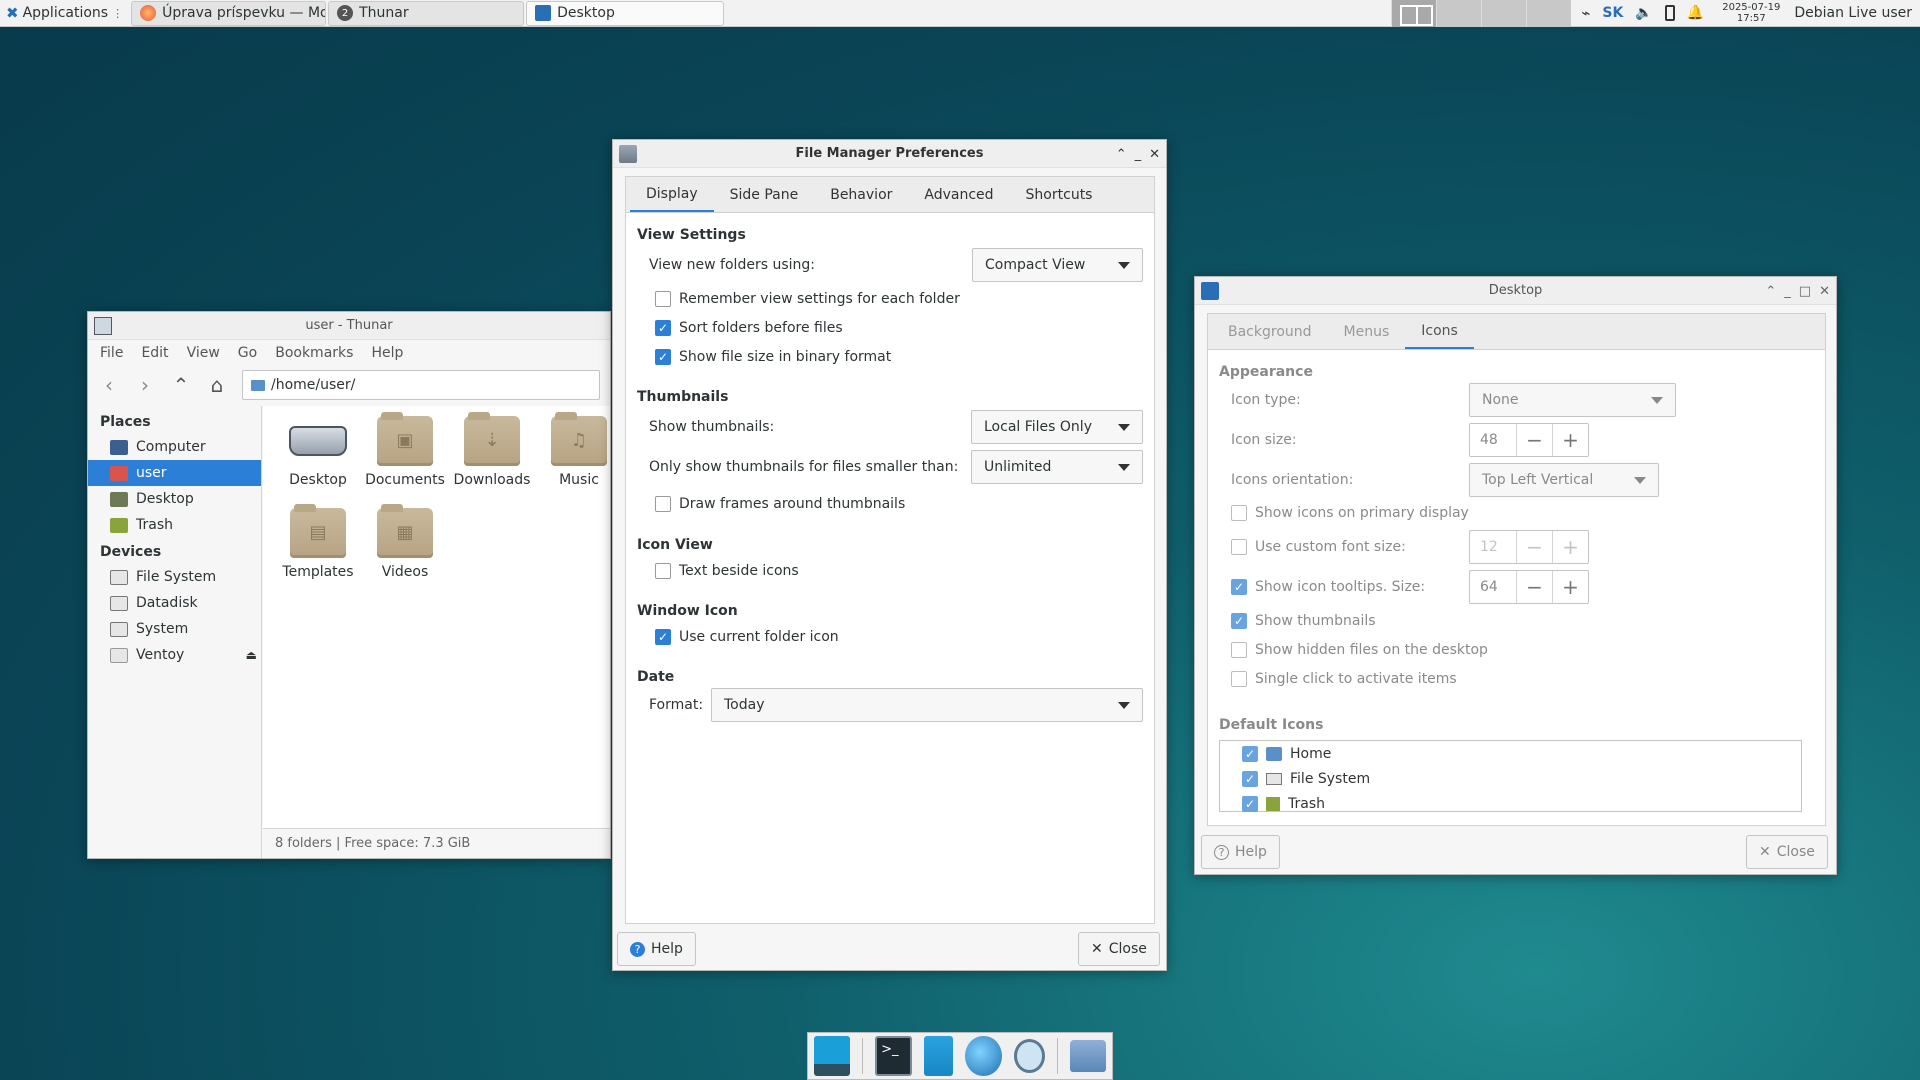  I want to click on font-size-spinner: 12 − +, so click(1529, 547).